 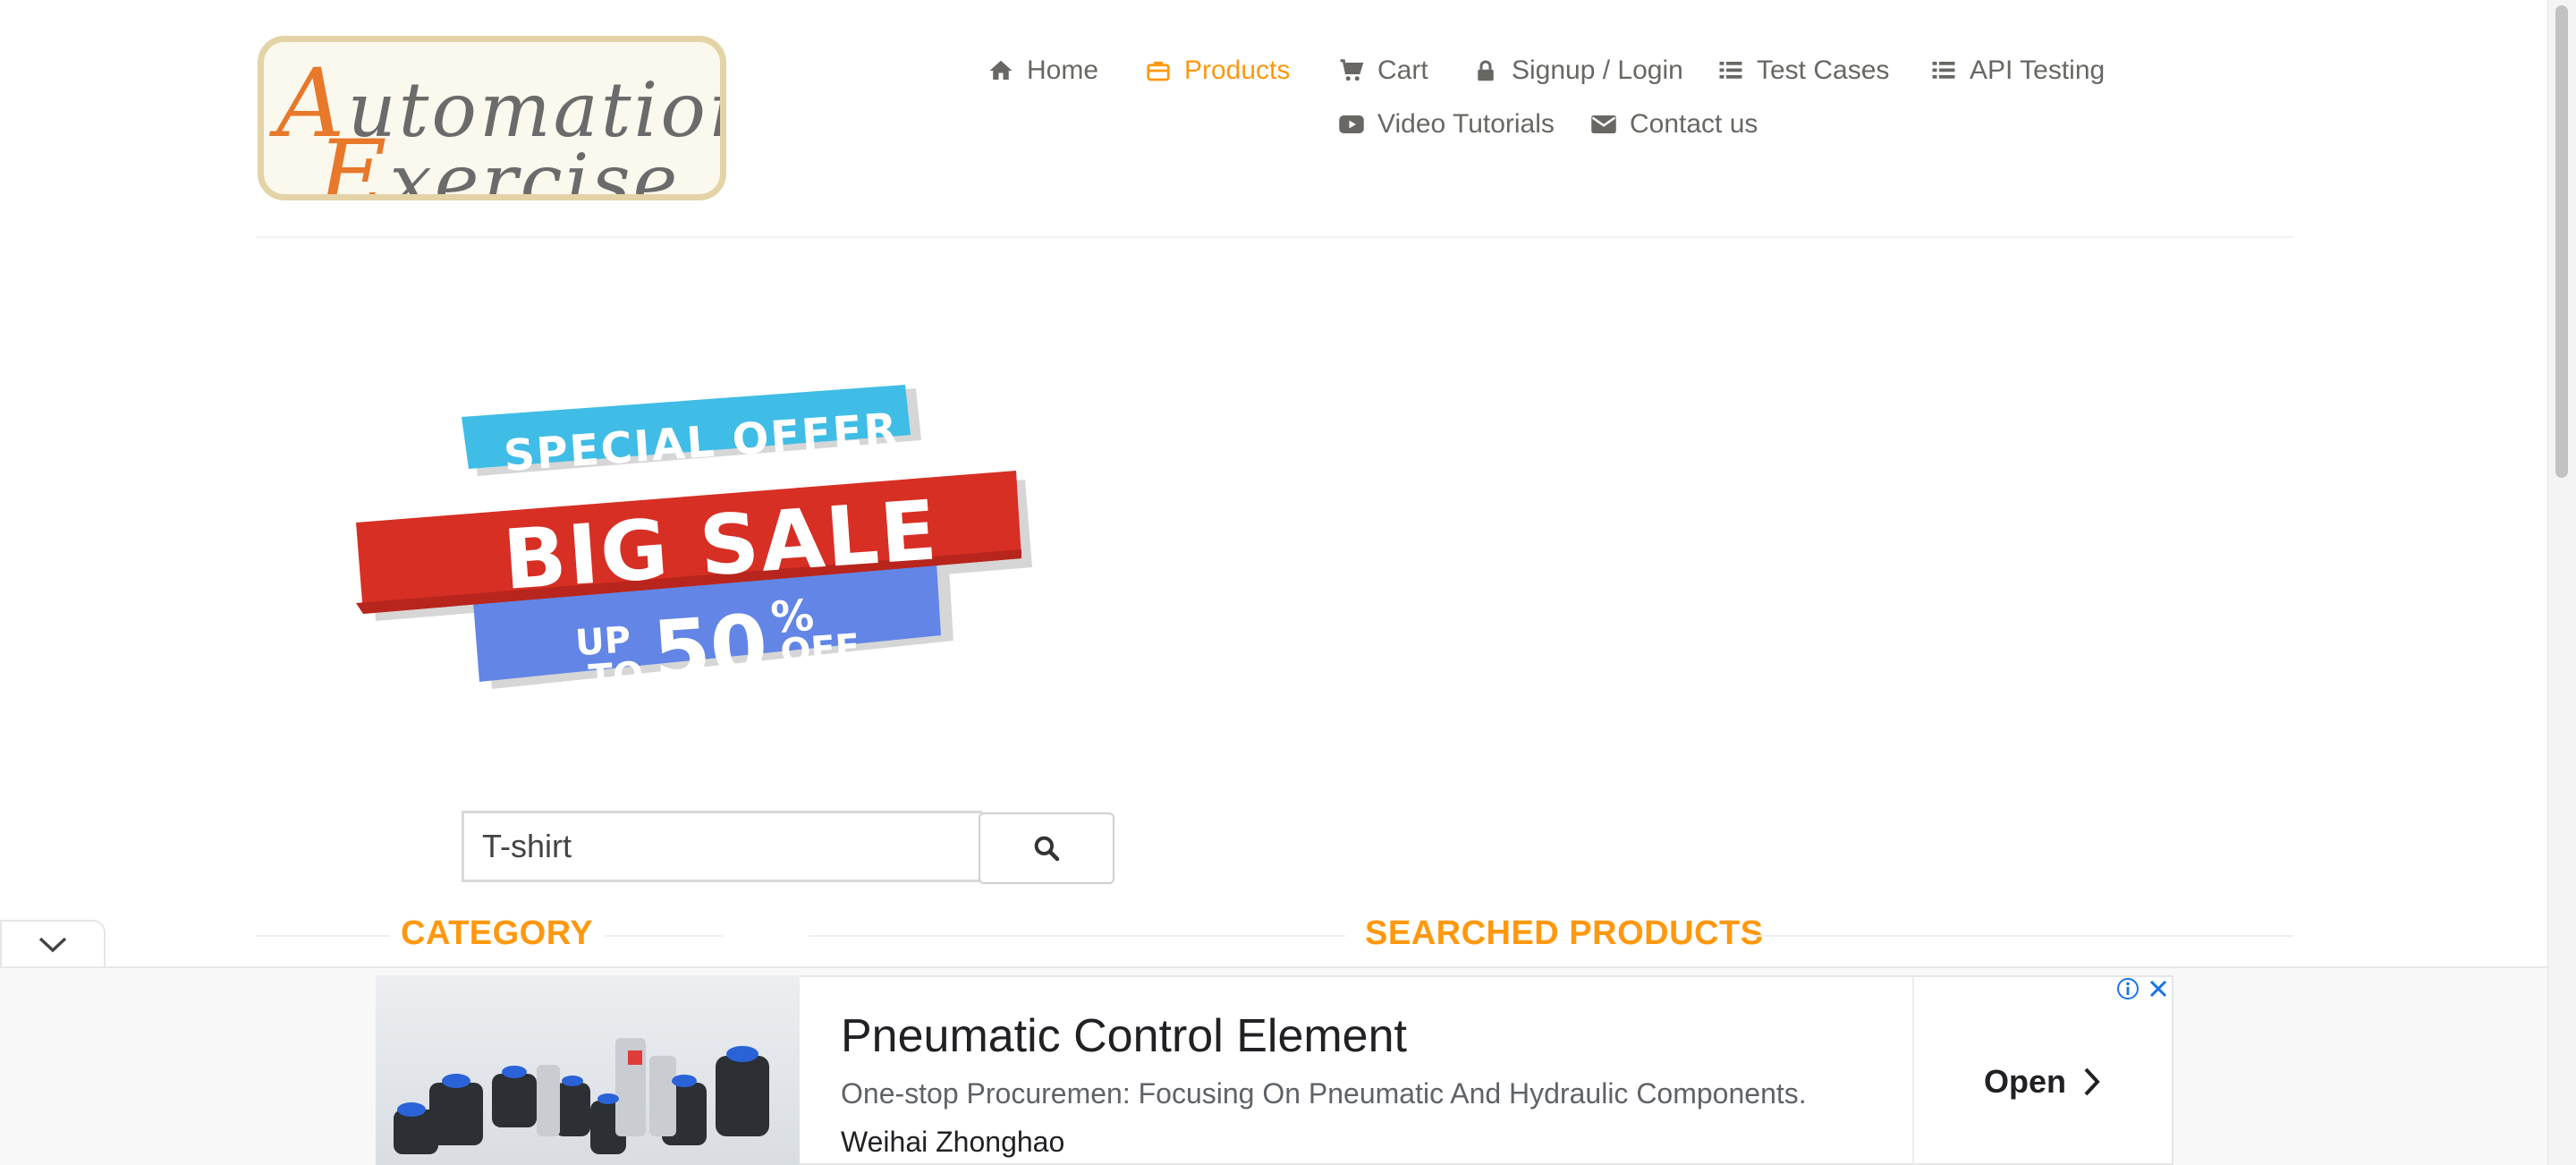 I want to click on pneumatic-fittings-image, so click(x=581, y=1096).